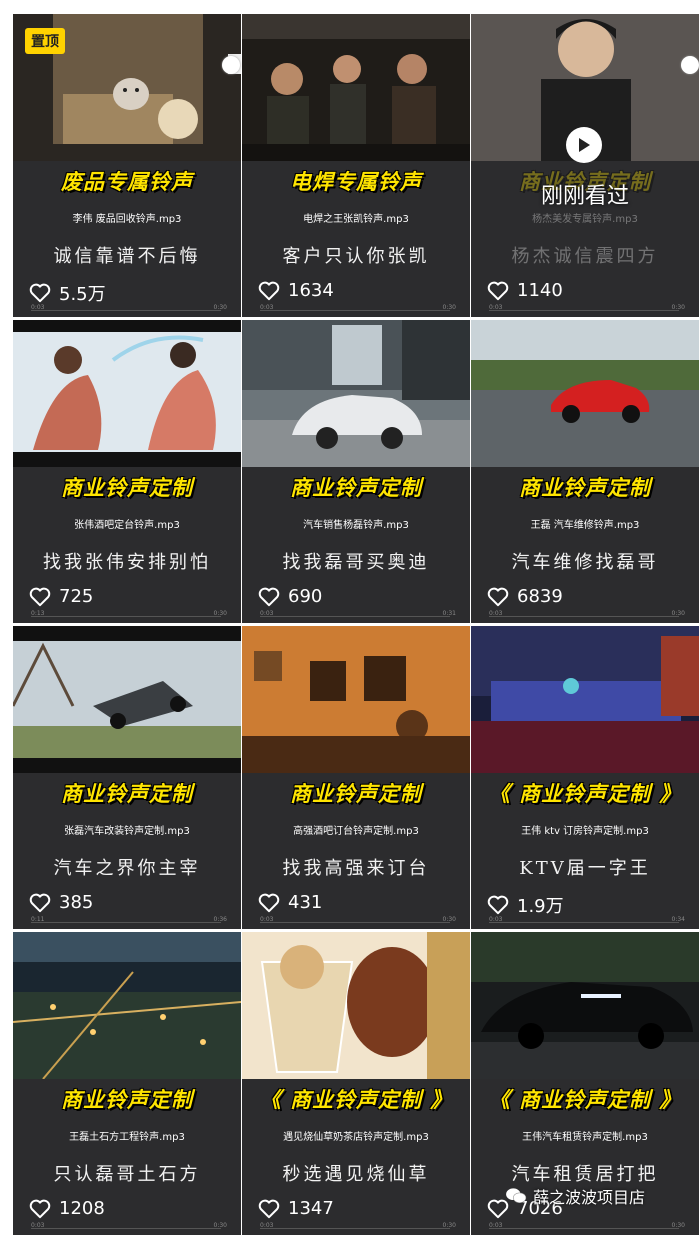 This screenshot has width=700, height=1235. I want to click on like-count: 1140, so click(525, 290).